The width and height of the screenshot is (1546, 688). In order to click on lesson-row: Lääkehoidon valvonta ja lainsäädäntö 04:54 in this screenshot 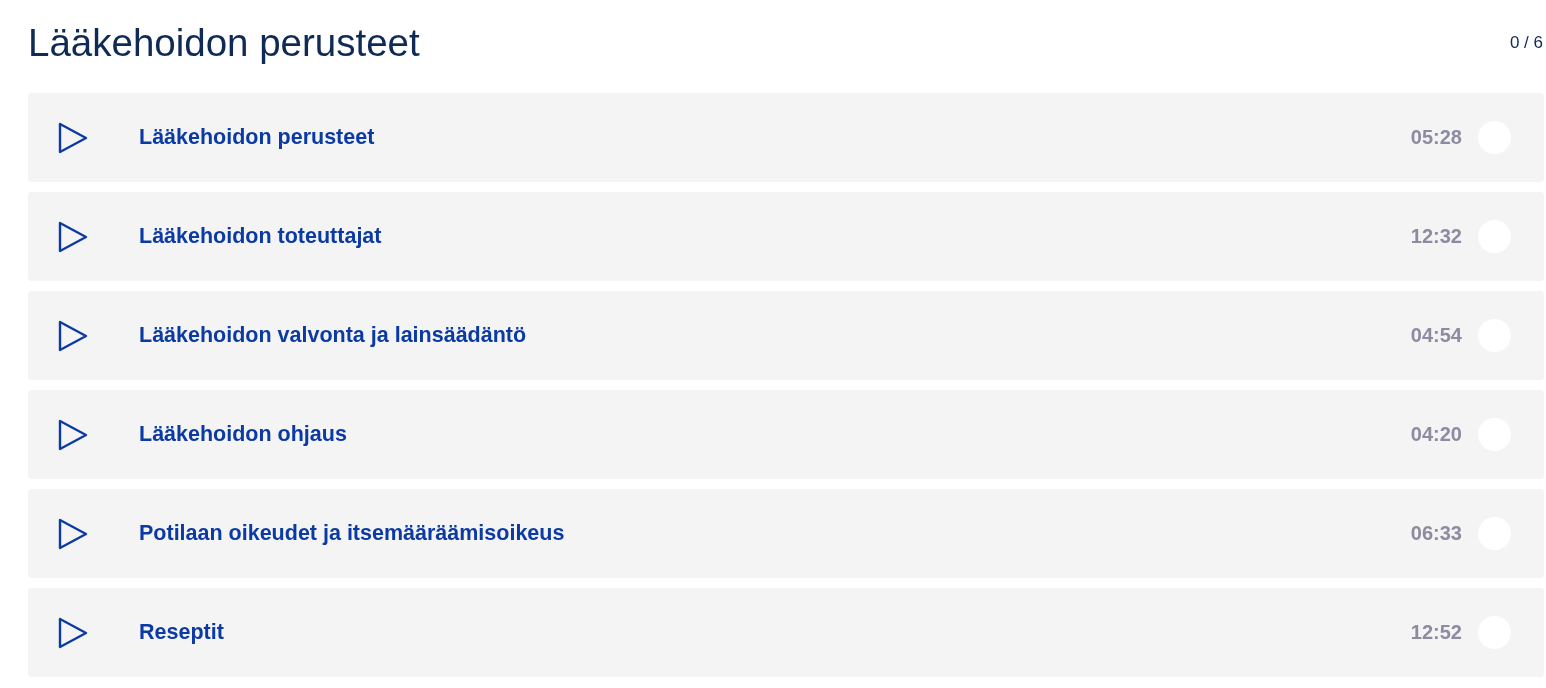, I will do `click(786, 335)`.